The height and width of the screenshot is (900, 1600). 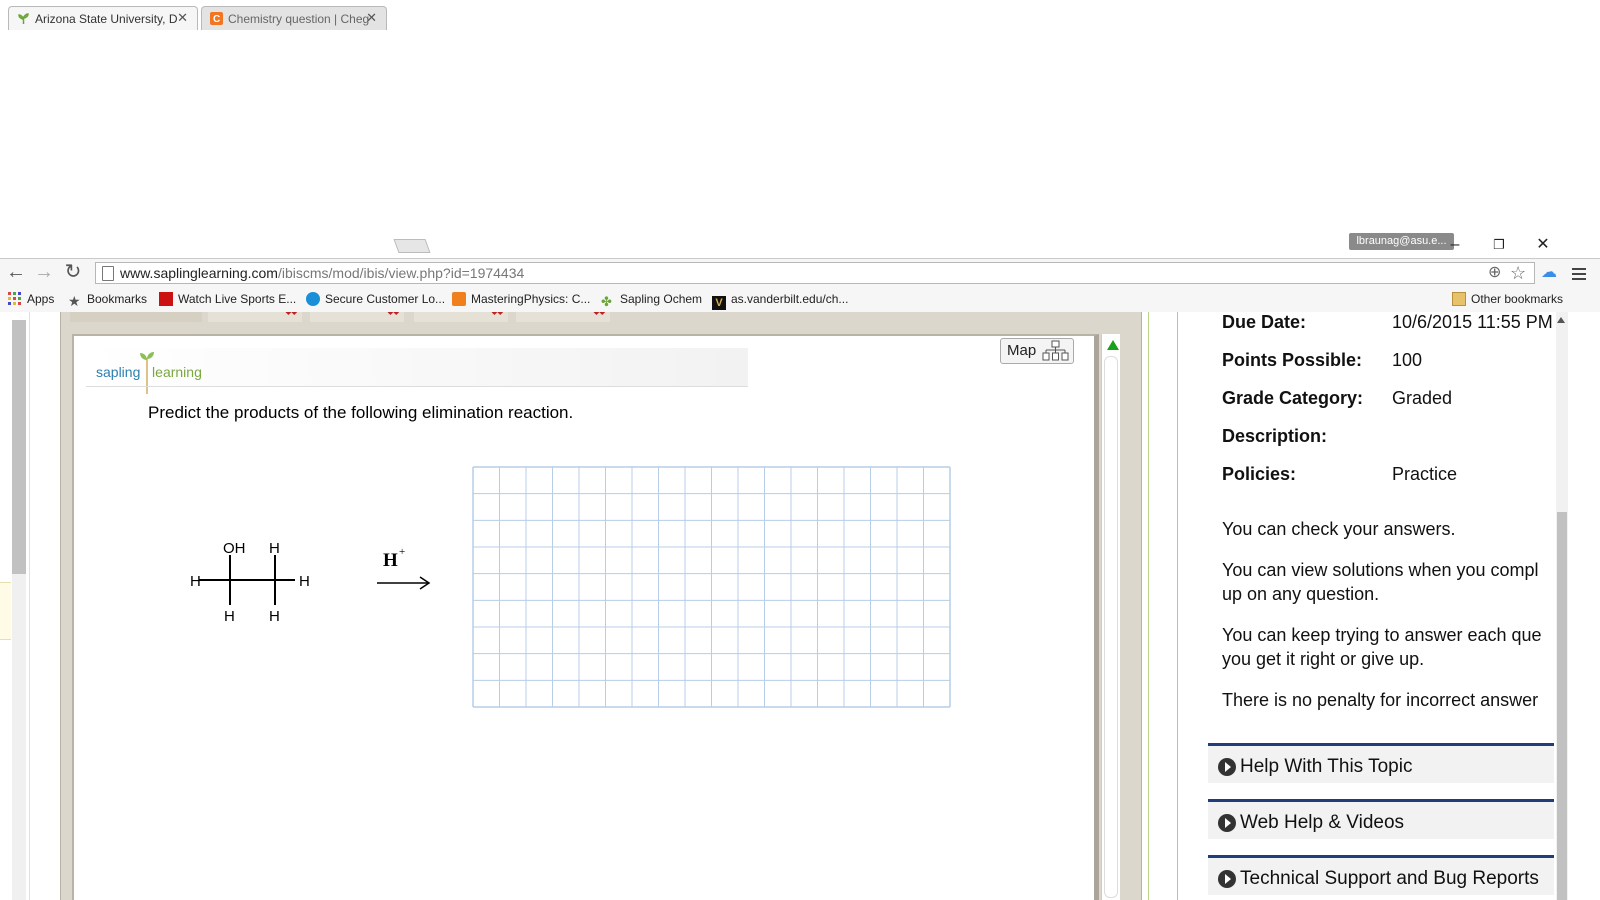 What do you see at coordinates (459, 299) in the screenshot?
I see `mastering-icon` at bounding box center [459, 299].